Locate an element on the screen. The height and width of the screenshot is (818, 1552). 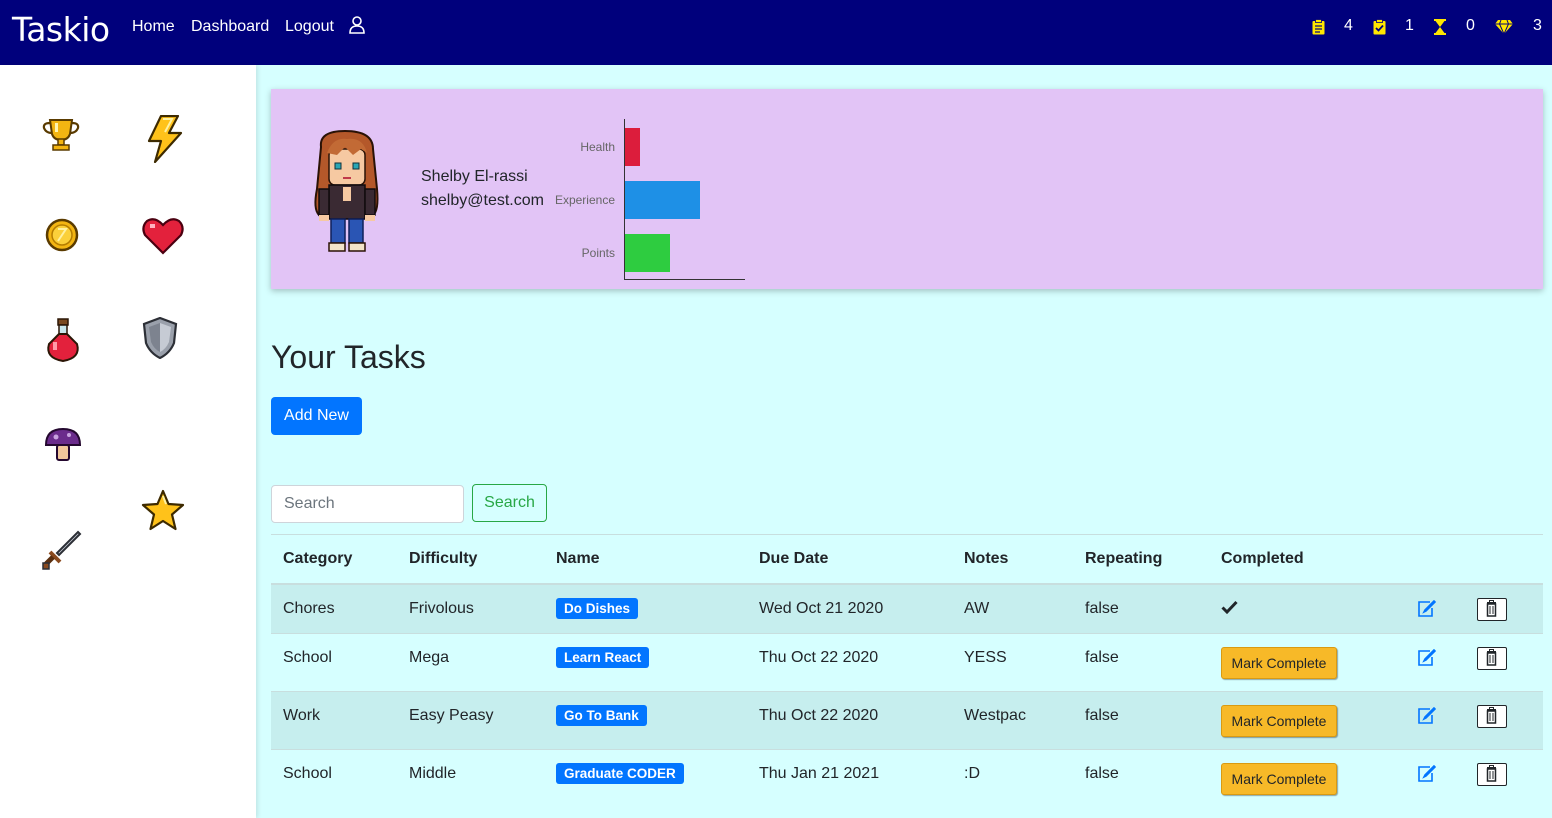
chart-label-experience: Experience is located at coordinates (584, 200).